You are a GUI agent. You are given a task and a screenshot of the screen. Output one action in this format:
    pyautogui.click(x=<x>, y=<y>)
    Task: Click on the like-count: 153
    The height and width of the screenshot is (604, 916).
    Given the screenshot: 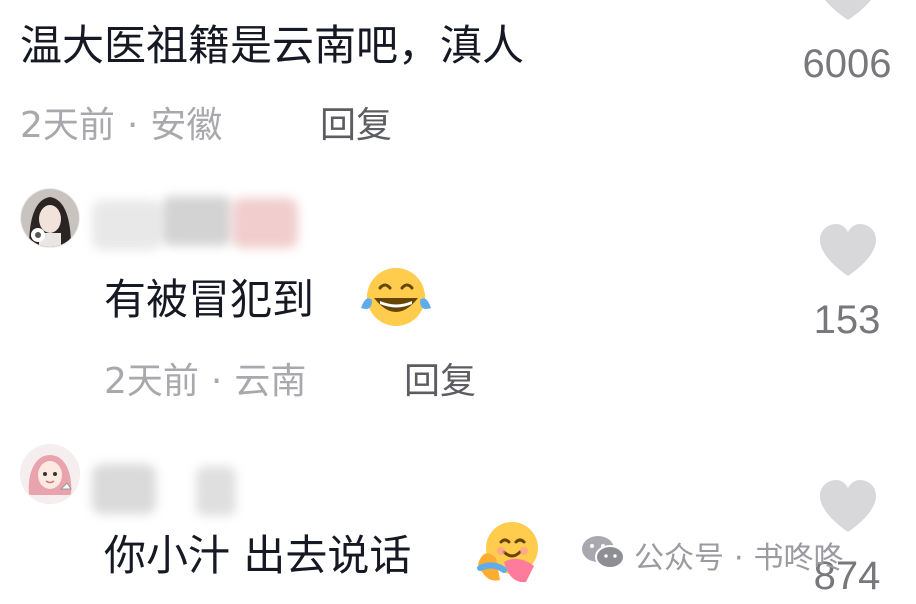 What is the action you would take?
    pyautogui.click(x=847, y=320)
    